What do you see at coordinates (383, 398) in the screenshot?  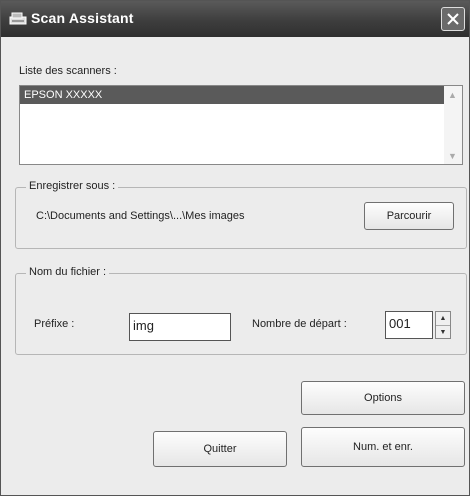 I see `options-button: Options` at bounding box center [383, 398].